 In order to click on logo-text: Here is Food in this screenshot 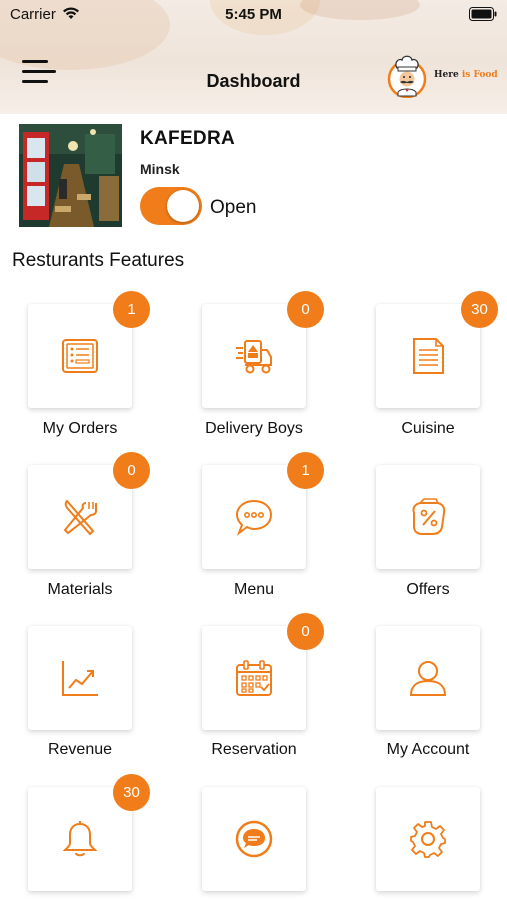, I will do `click(466, 75)`.